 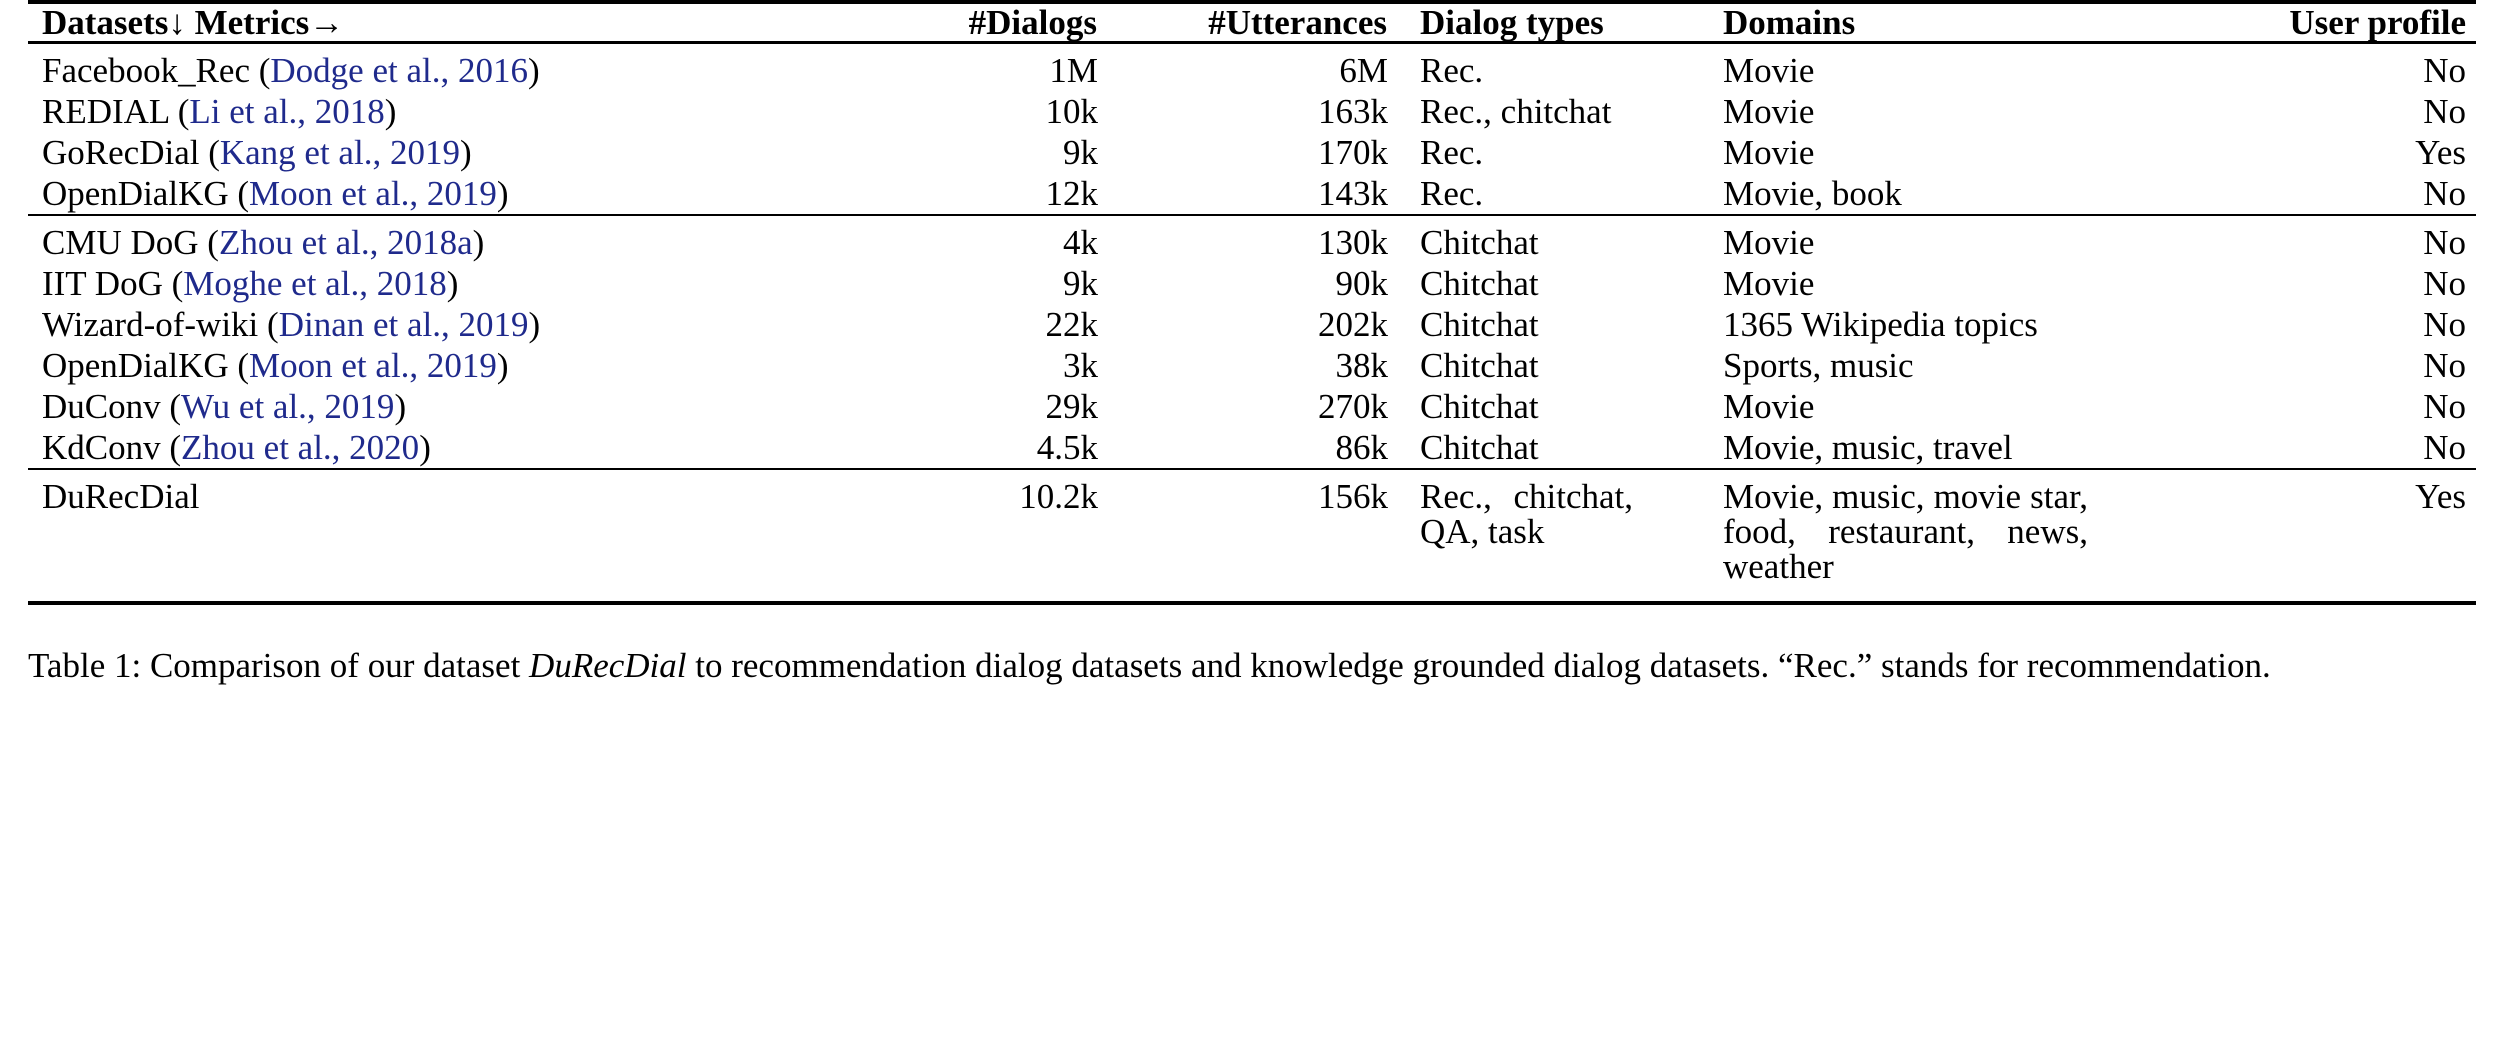 What do you see at coordinates (1516, 111) in the screenshot?
I see `cell-dialog-types: Rec., chitchat` at bounding box center [1516, 111].